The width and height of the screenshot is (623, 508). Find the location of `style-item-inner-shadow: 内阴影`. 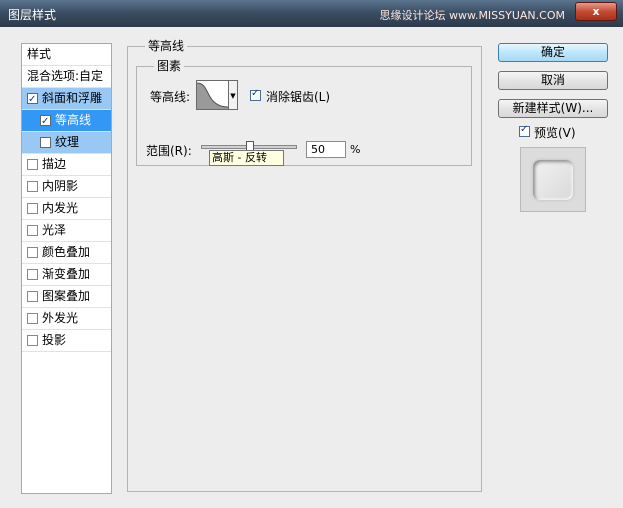

style-item-inner-shadow: 内阴影 is located at coordinates (66, 187).